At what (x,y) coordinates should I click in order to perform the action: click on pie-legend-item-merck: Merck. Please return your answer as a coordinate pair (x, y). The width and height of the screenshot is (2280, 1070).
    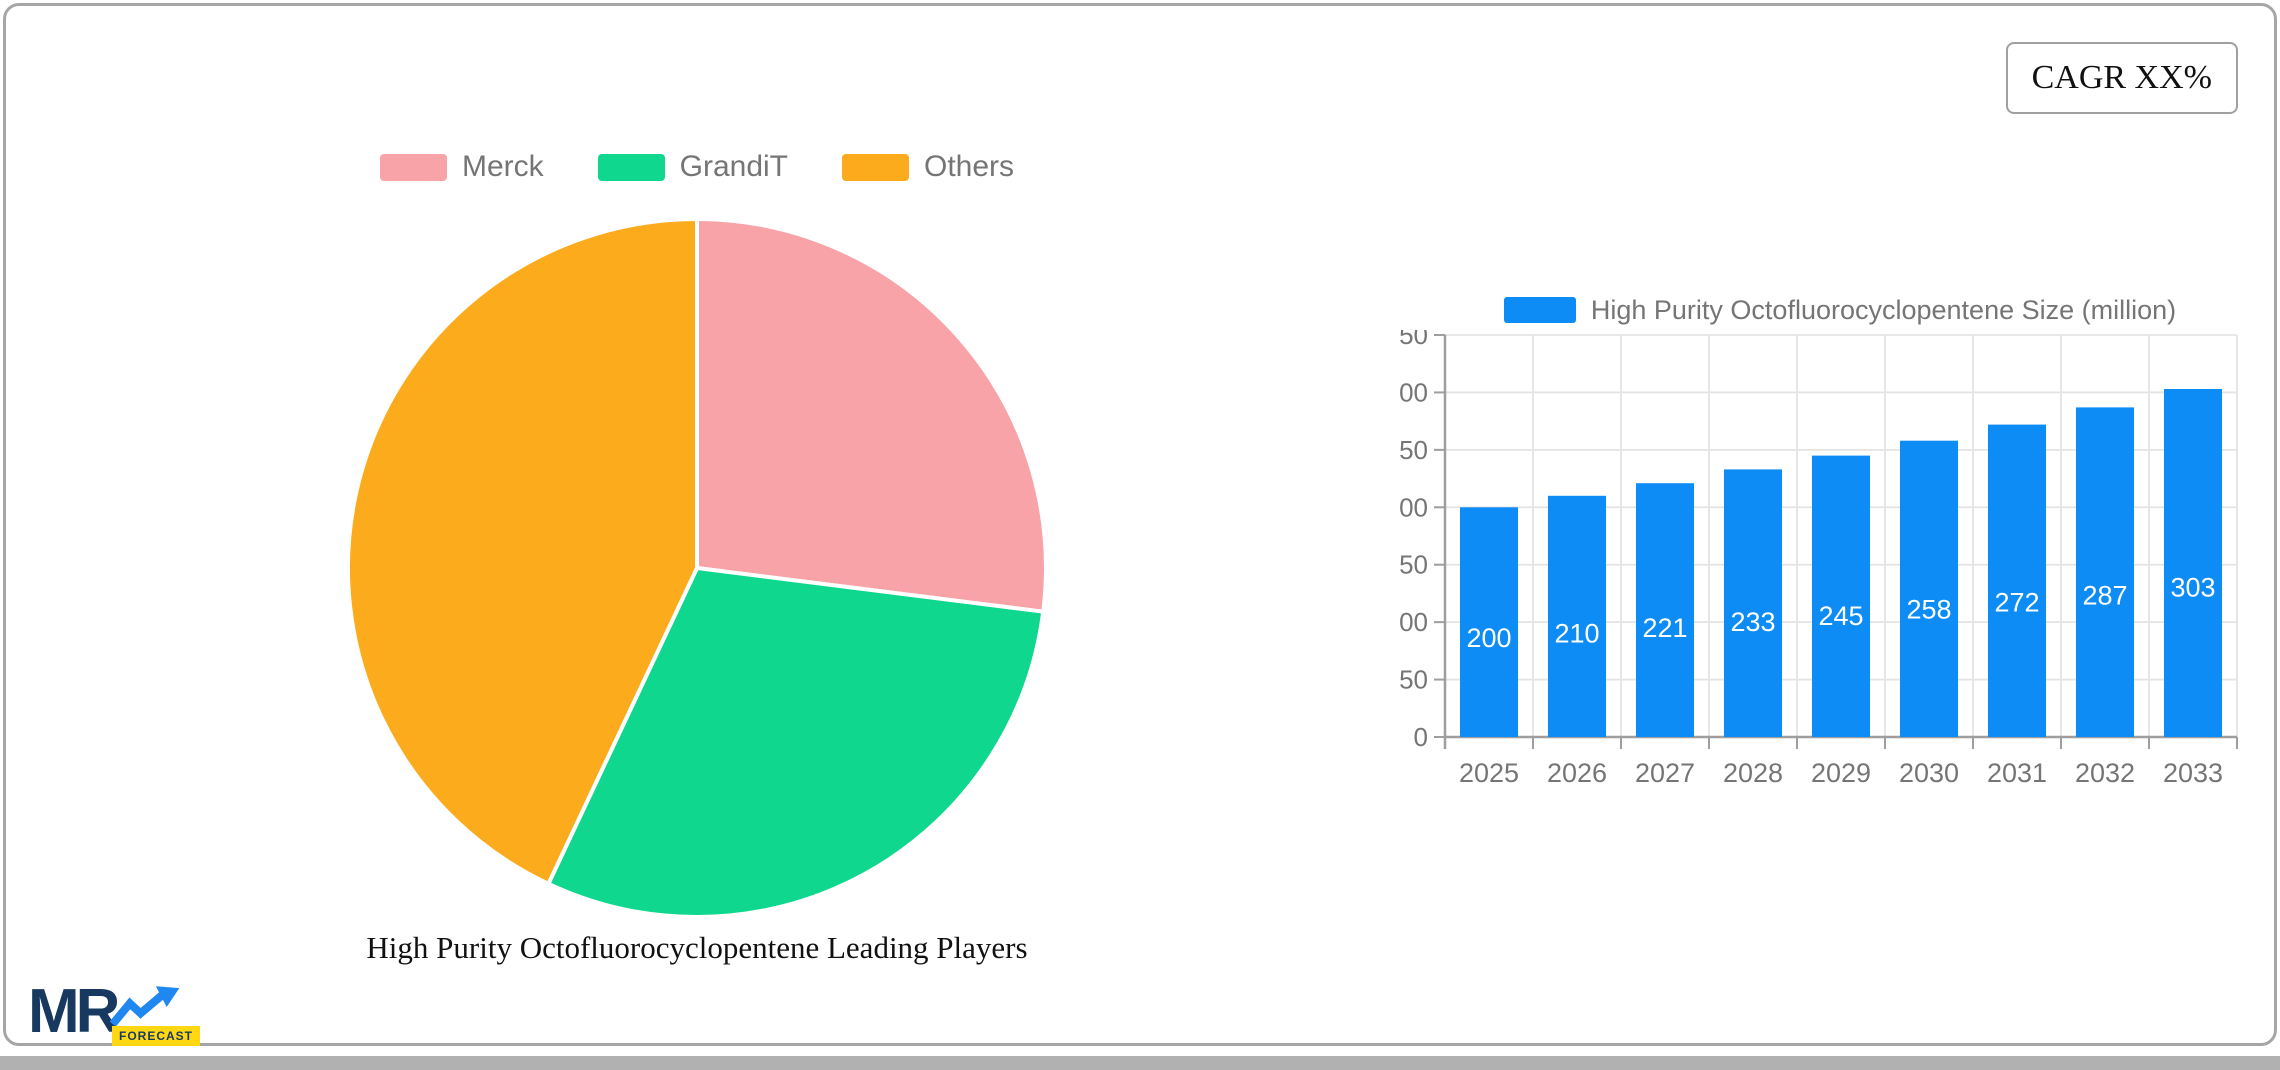
    Looking at the image, I should click on (461, 167).